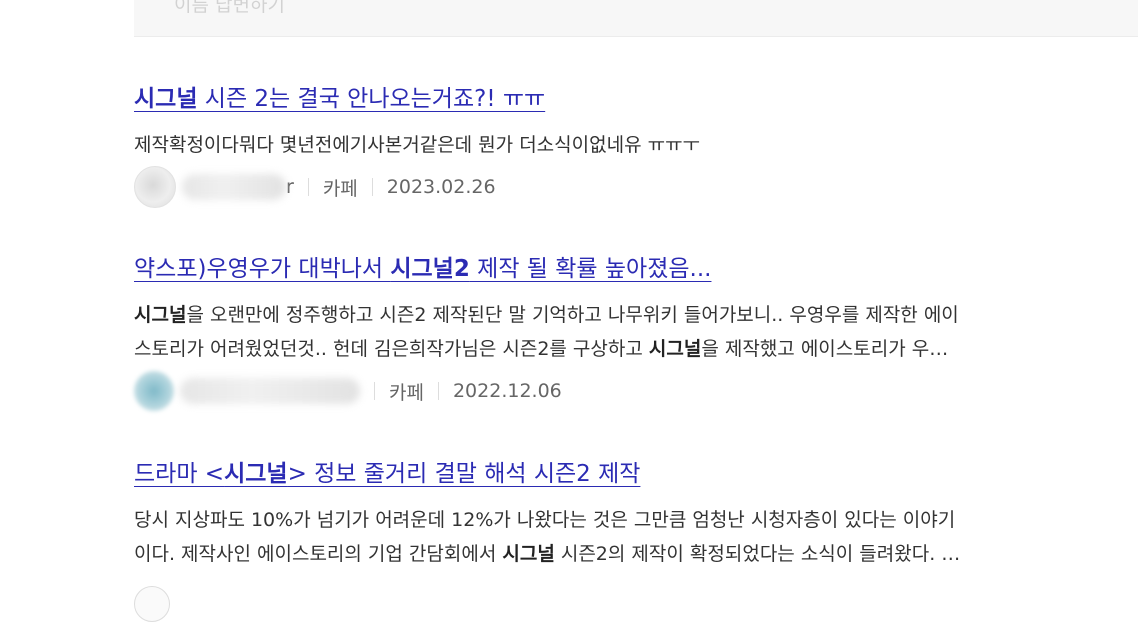  Describe the element at coordinates (636, 18) in the screenshot. I see `previous-result-panel: 이름 답변하기` at that location.